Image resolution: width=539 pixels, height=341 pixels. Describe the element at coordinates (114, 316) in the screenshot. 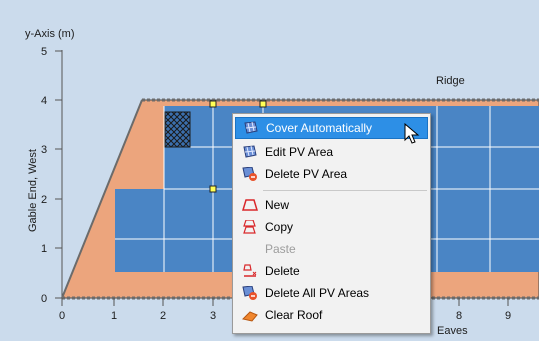

I see `x-tick-label: 1` at that location.